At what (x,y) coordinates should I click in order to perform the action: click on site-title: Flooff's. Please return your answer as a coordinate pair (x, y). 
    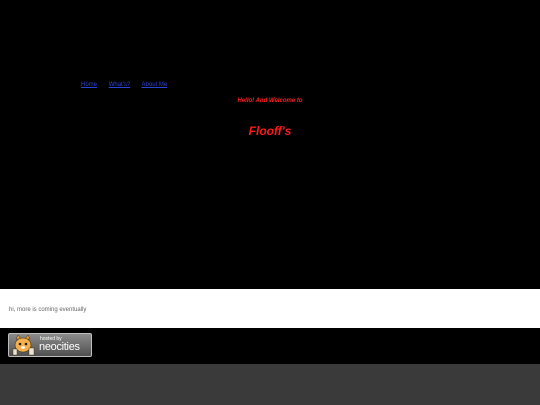
    Looking at the image, I should click on (270, 131).